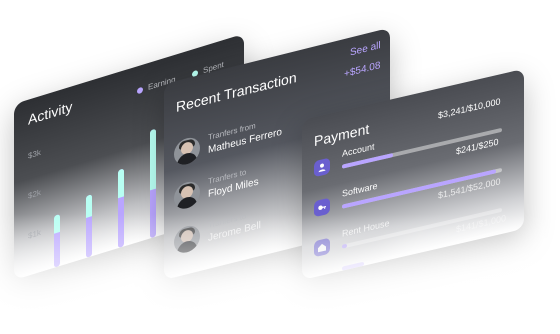 The width and height of the screenshot is (560, 334). What do you see at coordinates (34, 154) in the screenshot?
I see `y-tick-3k: $3k` at bounding box center [34, 154].